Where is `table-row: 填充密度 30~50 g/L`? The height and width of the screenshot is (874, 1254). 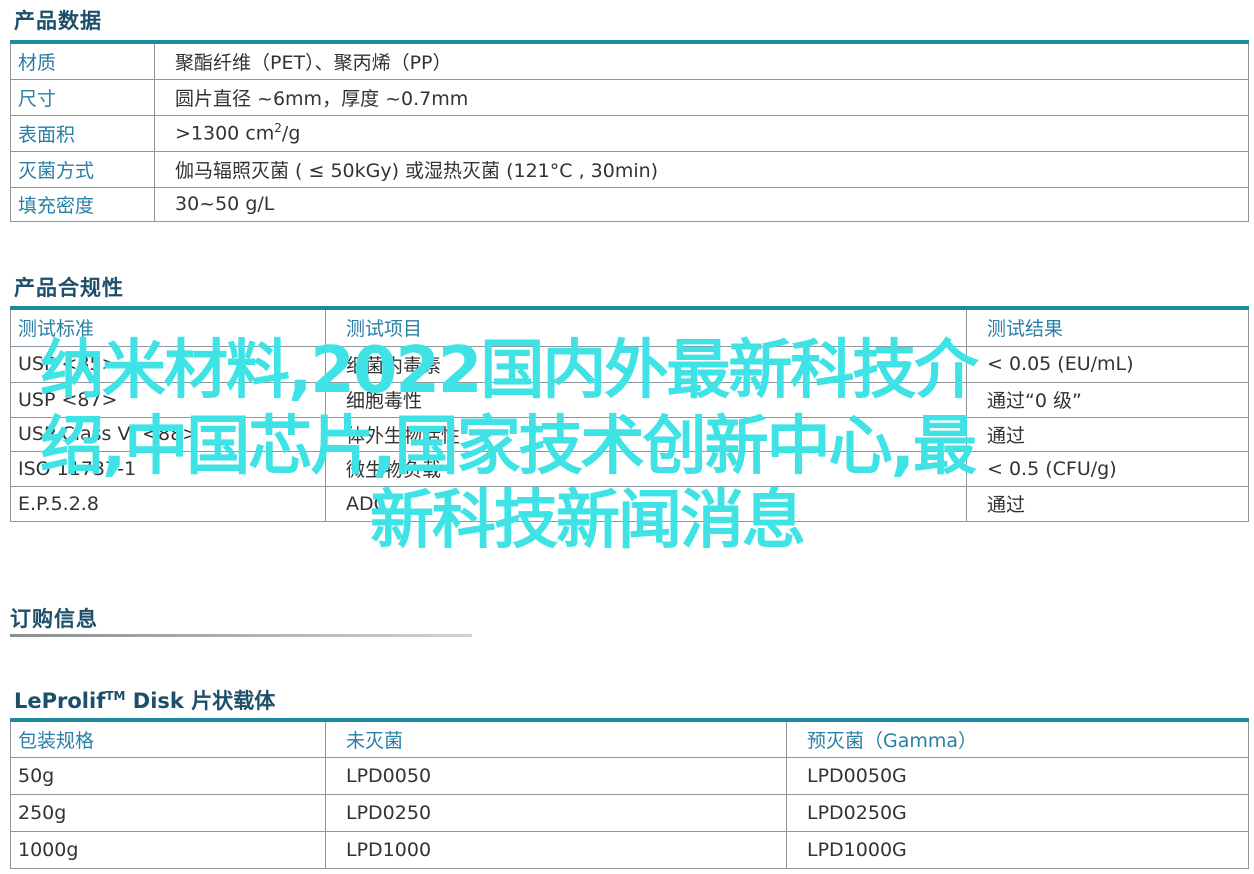 table-row: 填充密度 30~50 g/L is located at coordinates (629, 204).